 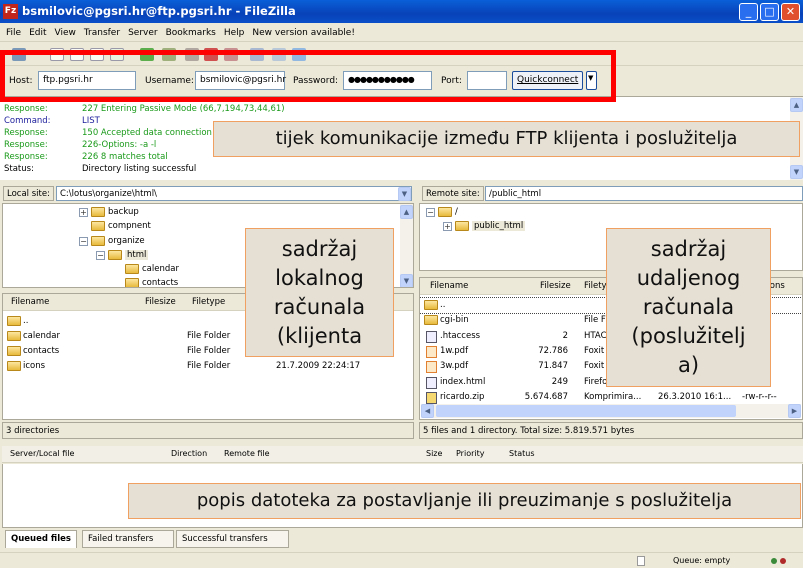 What do you see at coordinates (19, 54) in the screenshot?
I see `site-manager-icon` at bounding box center [19, 54].